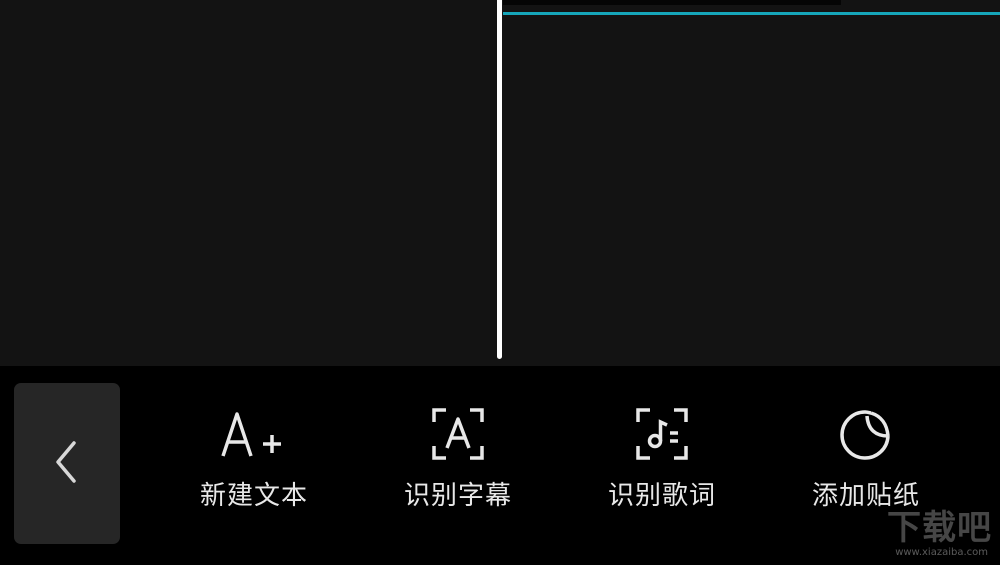 The height and width of the screenshot is (565, 1000). I want to click on recognize-subtitle-icon, so click(458, 434).